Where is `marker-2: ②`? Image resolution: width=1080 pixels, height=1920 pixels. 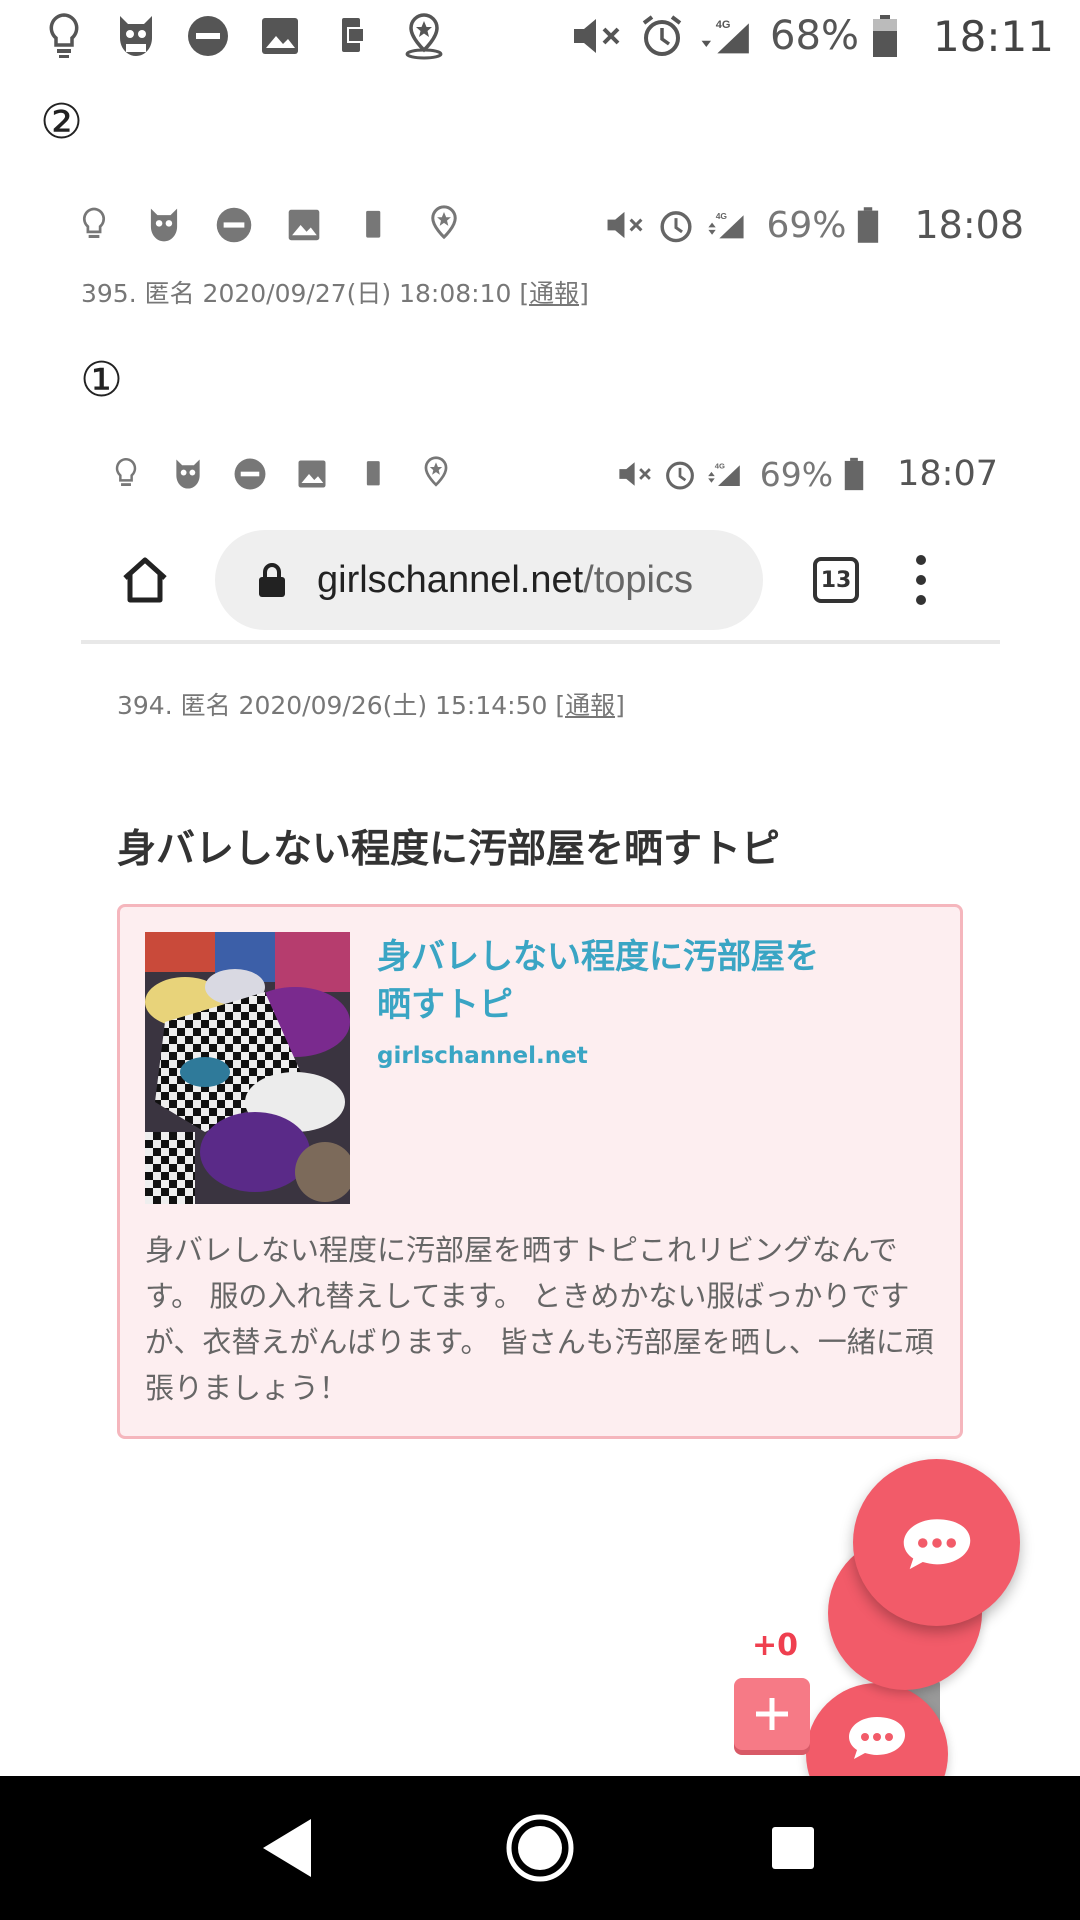
marker-2: ② is located at coordinates (62, 122).